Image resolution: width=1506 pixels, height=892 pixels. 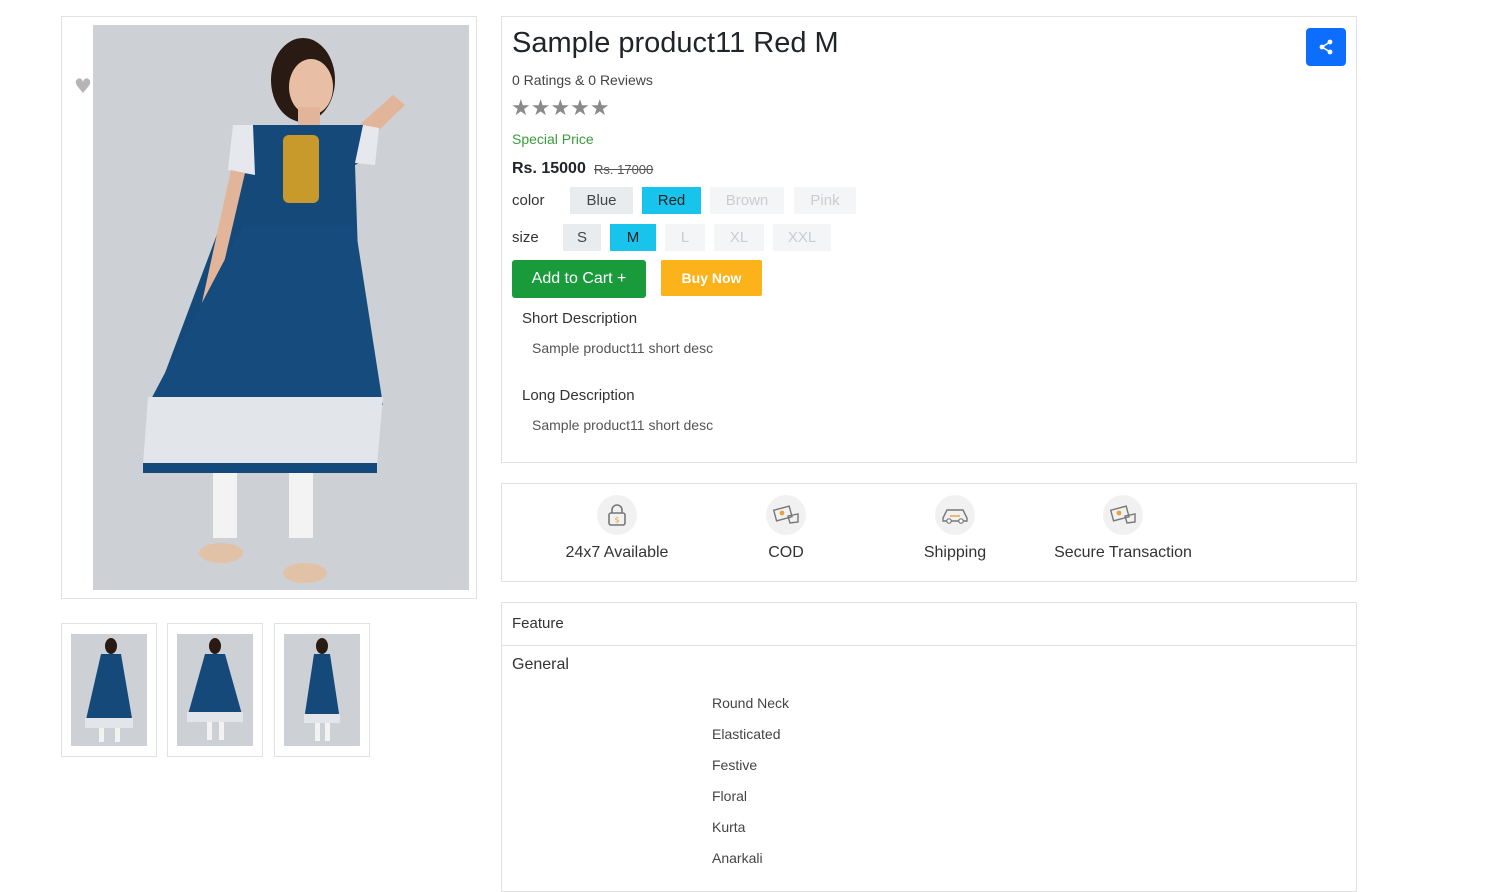 What do you see at coordinates (671, 200) in the screenshot?
I see `color-option-red: Red` at bounding box center [671, 200].